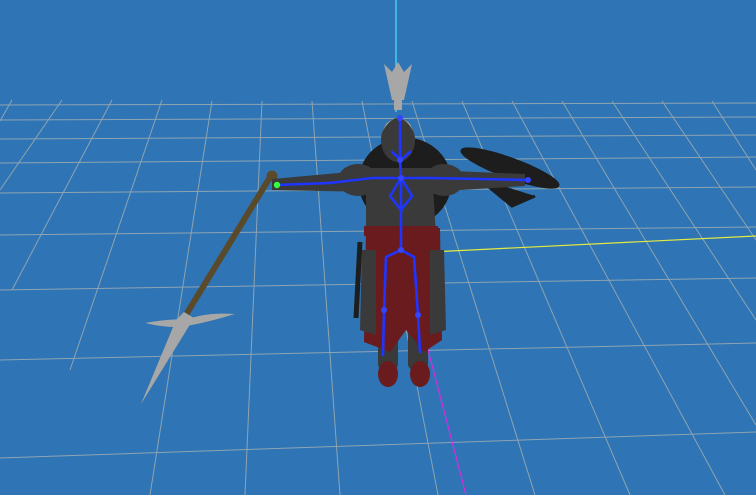 The width and height of the screenshot is (756, 495). I want to click on joint-chest, so click(401, 178).